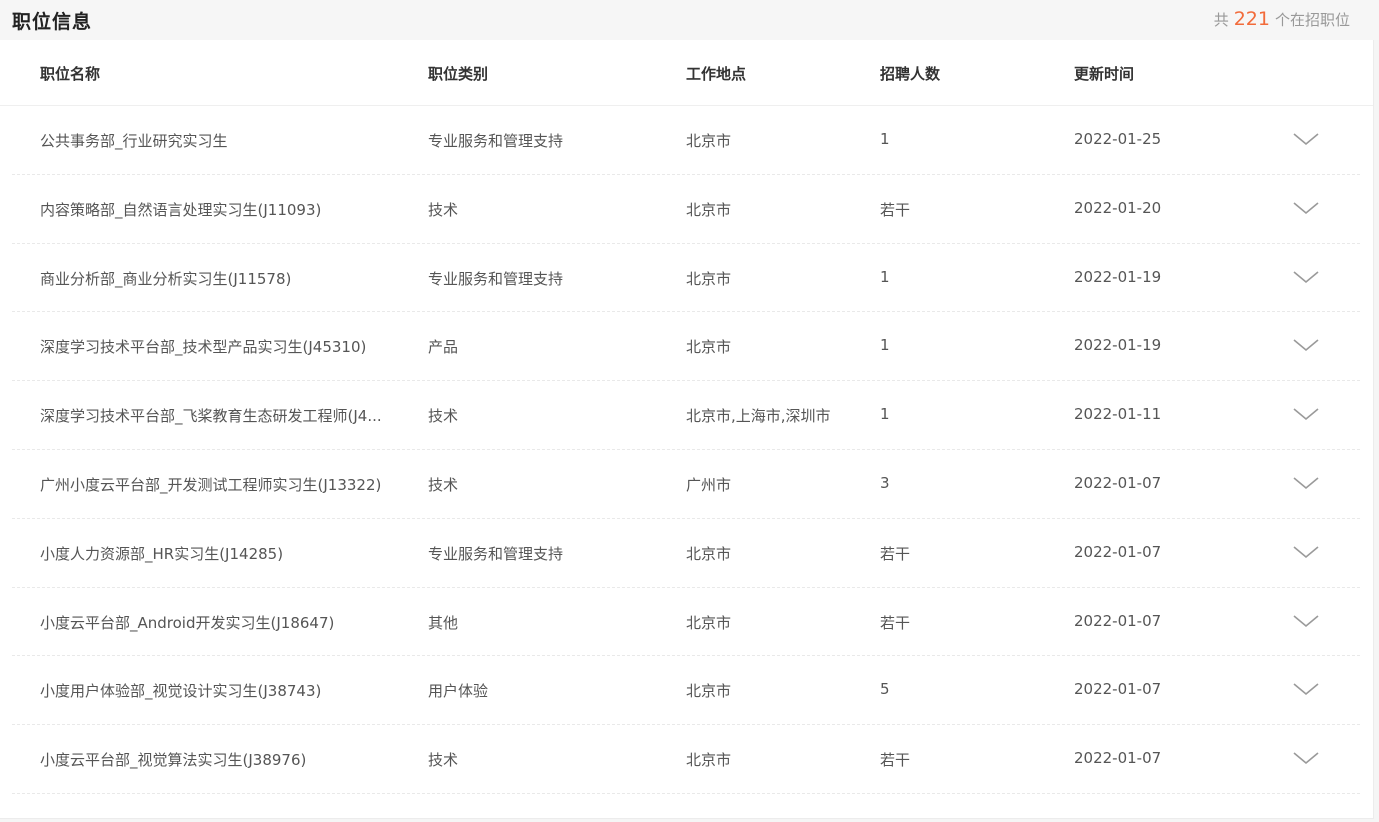 This screenshot has height=822, width=1379. Describe the element at coordinates (181, 209) in the screenshot. I see `job-name: 内容策略部_自然语言处理实习生(J11093)` at that location.